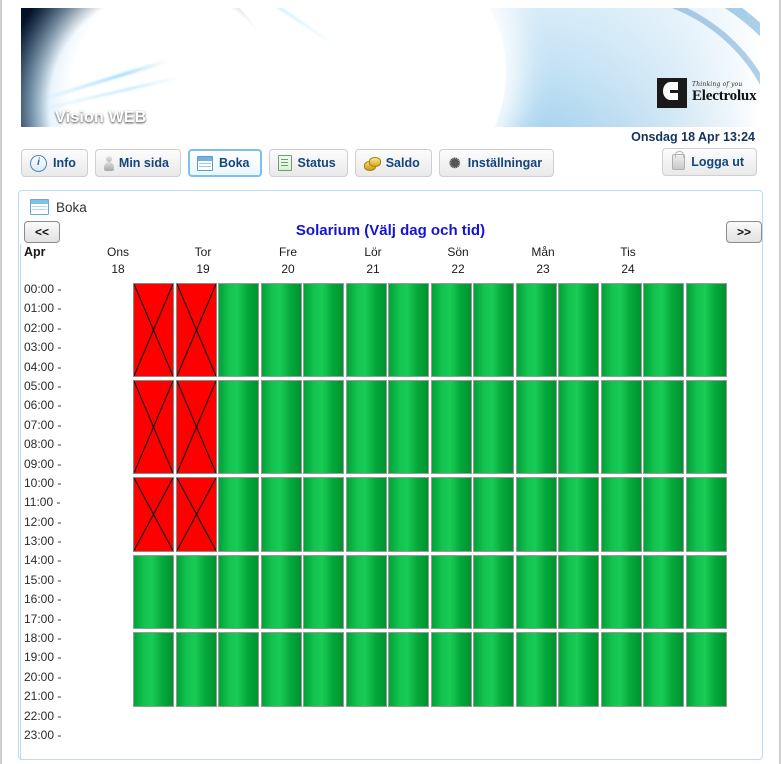 This screenshot has width=781, height=764. What do you see at coordinates (203, 261) in the screenshot?
I see `day-header: Tor 19` at bounding box center [203, 261].